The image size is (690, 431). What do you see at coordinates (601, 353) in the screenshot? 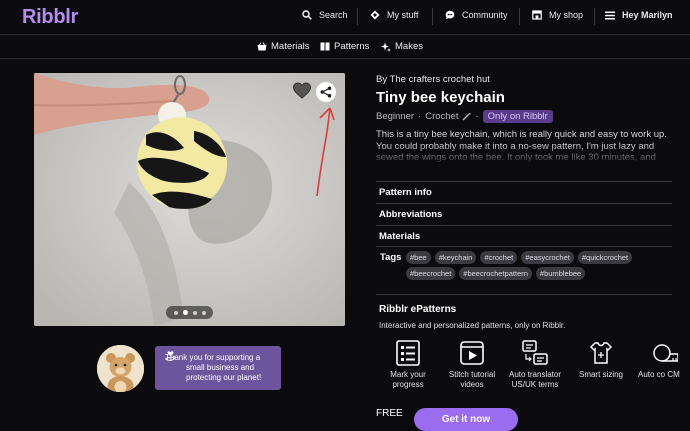
I see `sizing-icon` at bounding box center [601, 353].